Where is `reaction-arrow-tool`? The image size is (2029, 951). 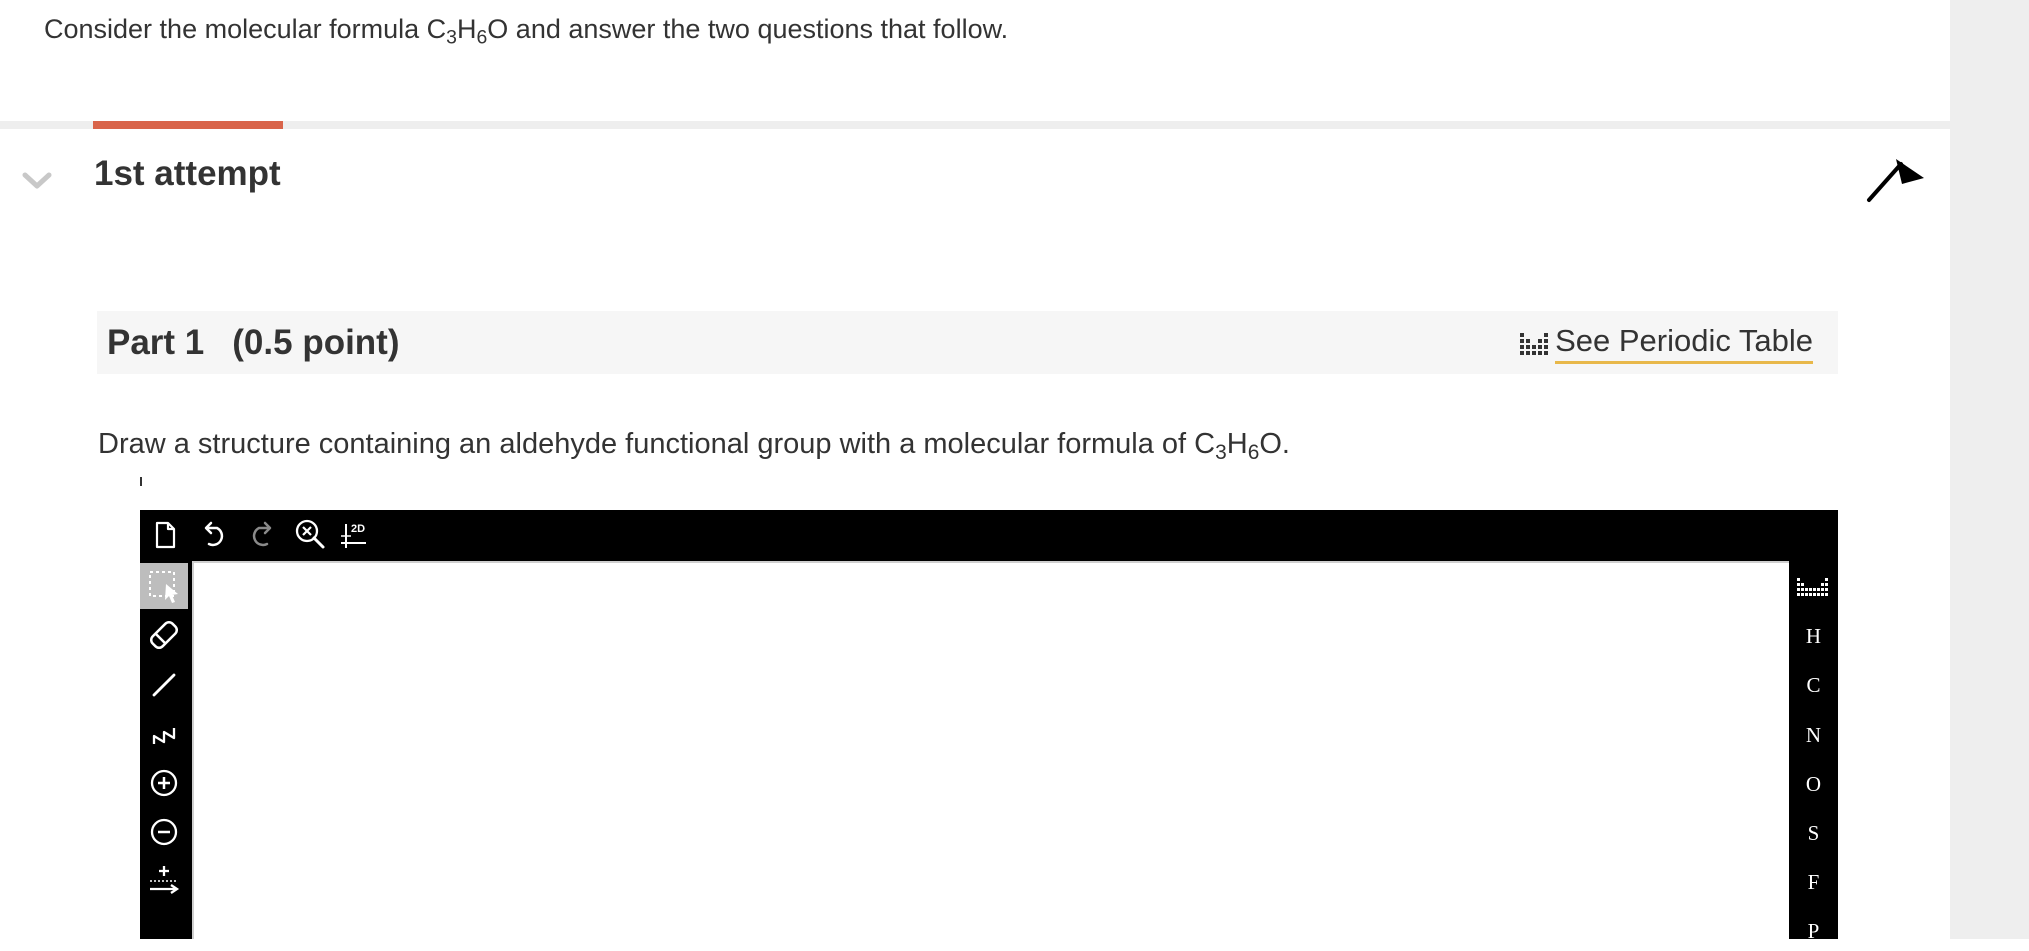 reaction-arrow-tool is located at coordinates (164, 881).